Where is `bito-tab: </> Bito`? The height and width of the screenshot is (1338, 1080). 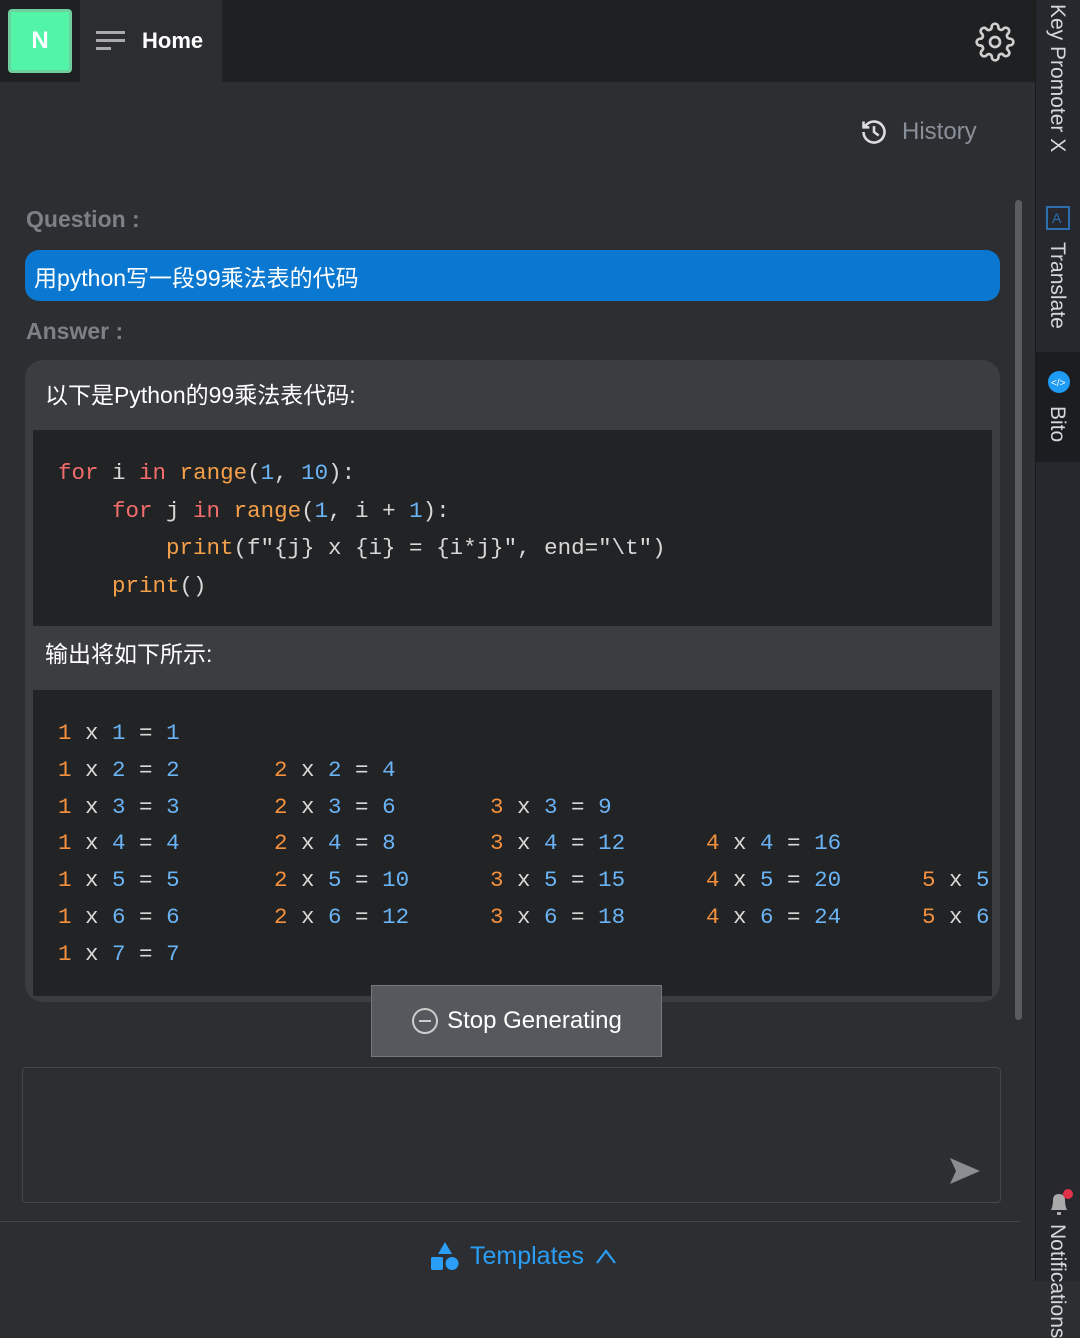 bito-tab: </> Bito is located at coordinates (1058, 407).